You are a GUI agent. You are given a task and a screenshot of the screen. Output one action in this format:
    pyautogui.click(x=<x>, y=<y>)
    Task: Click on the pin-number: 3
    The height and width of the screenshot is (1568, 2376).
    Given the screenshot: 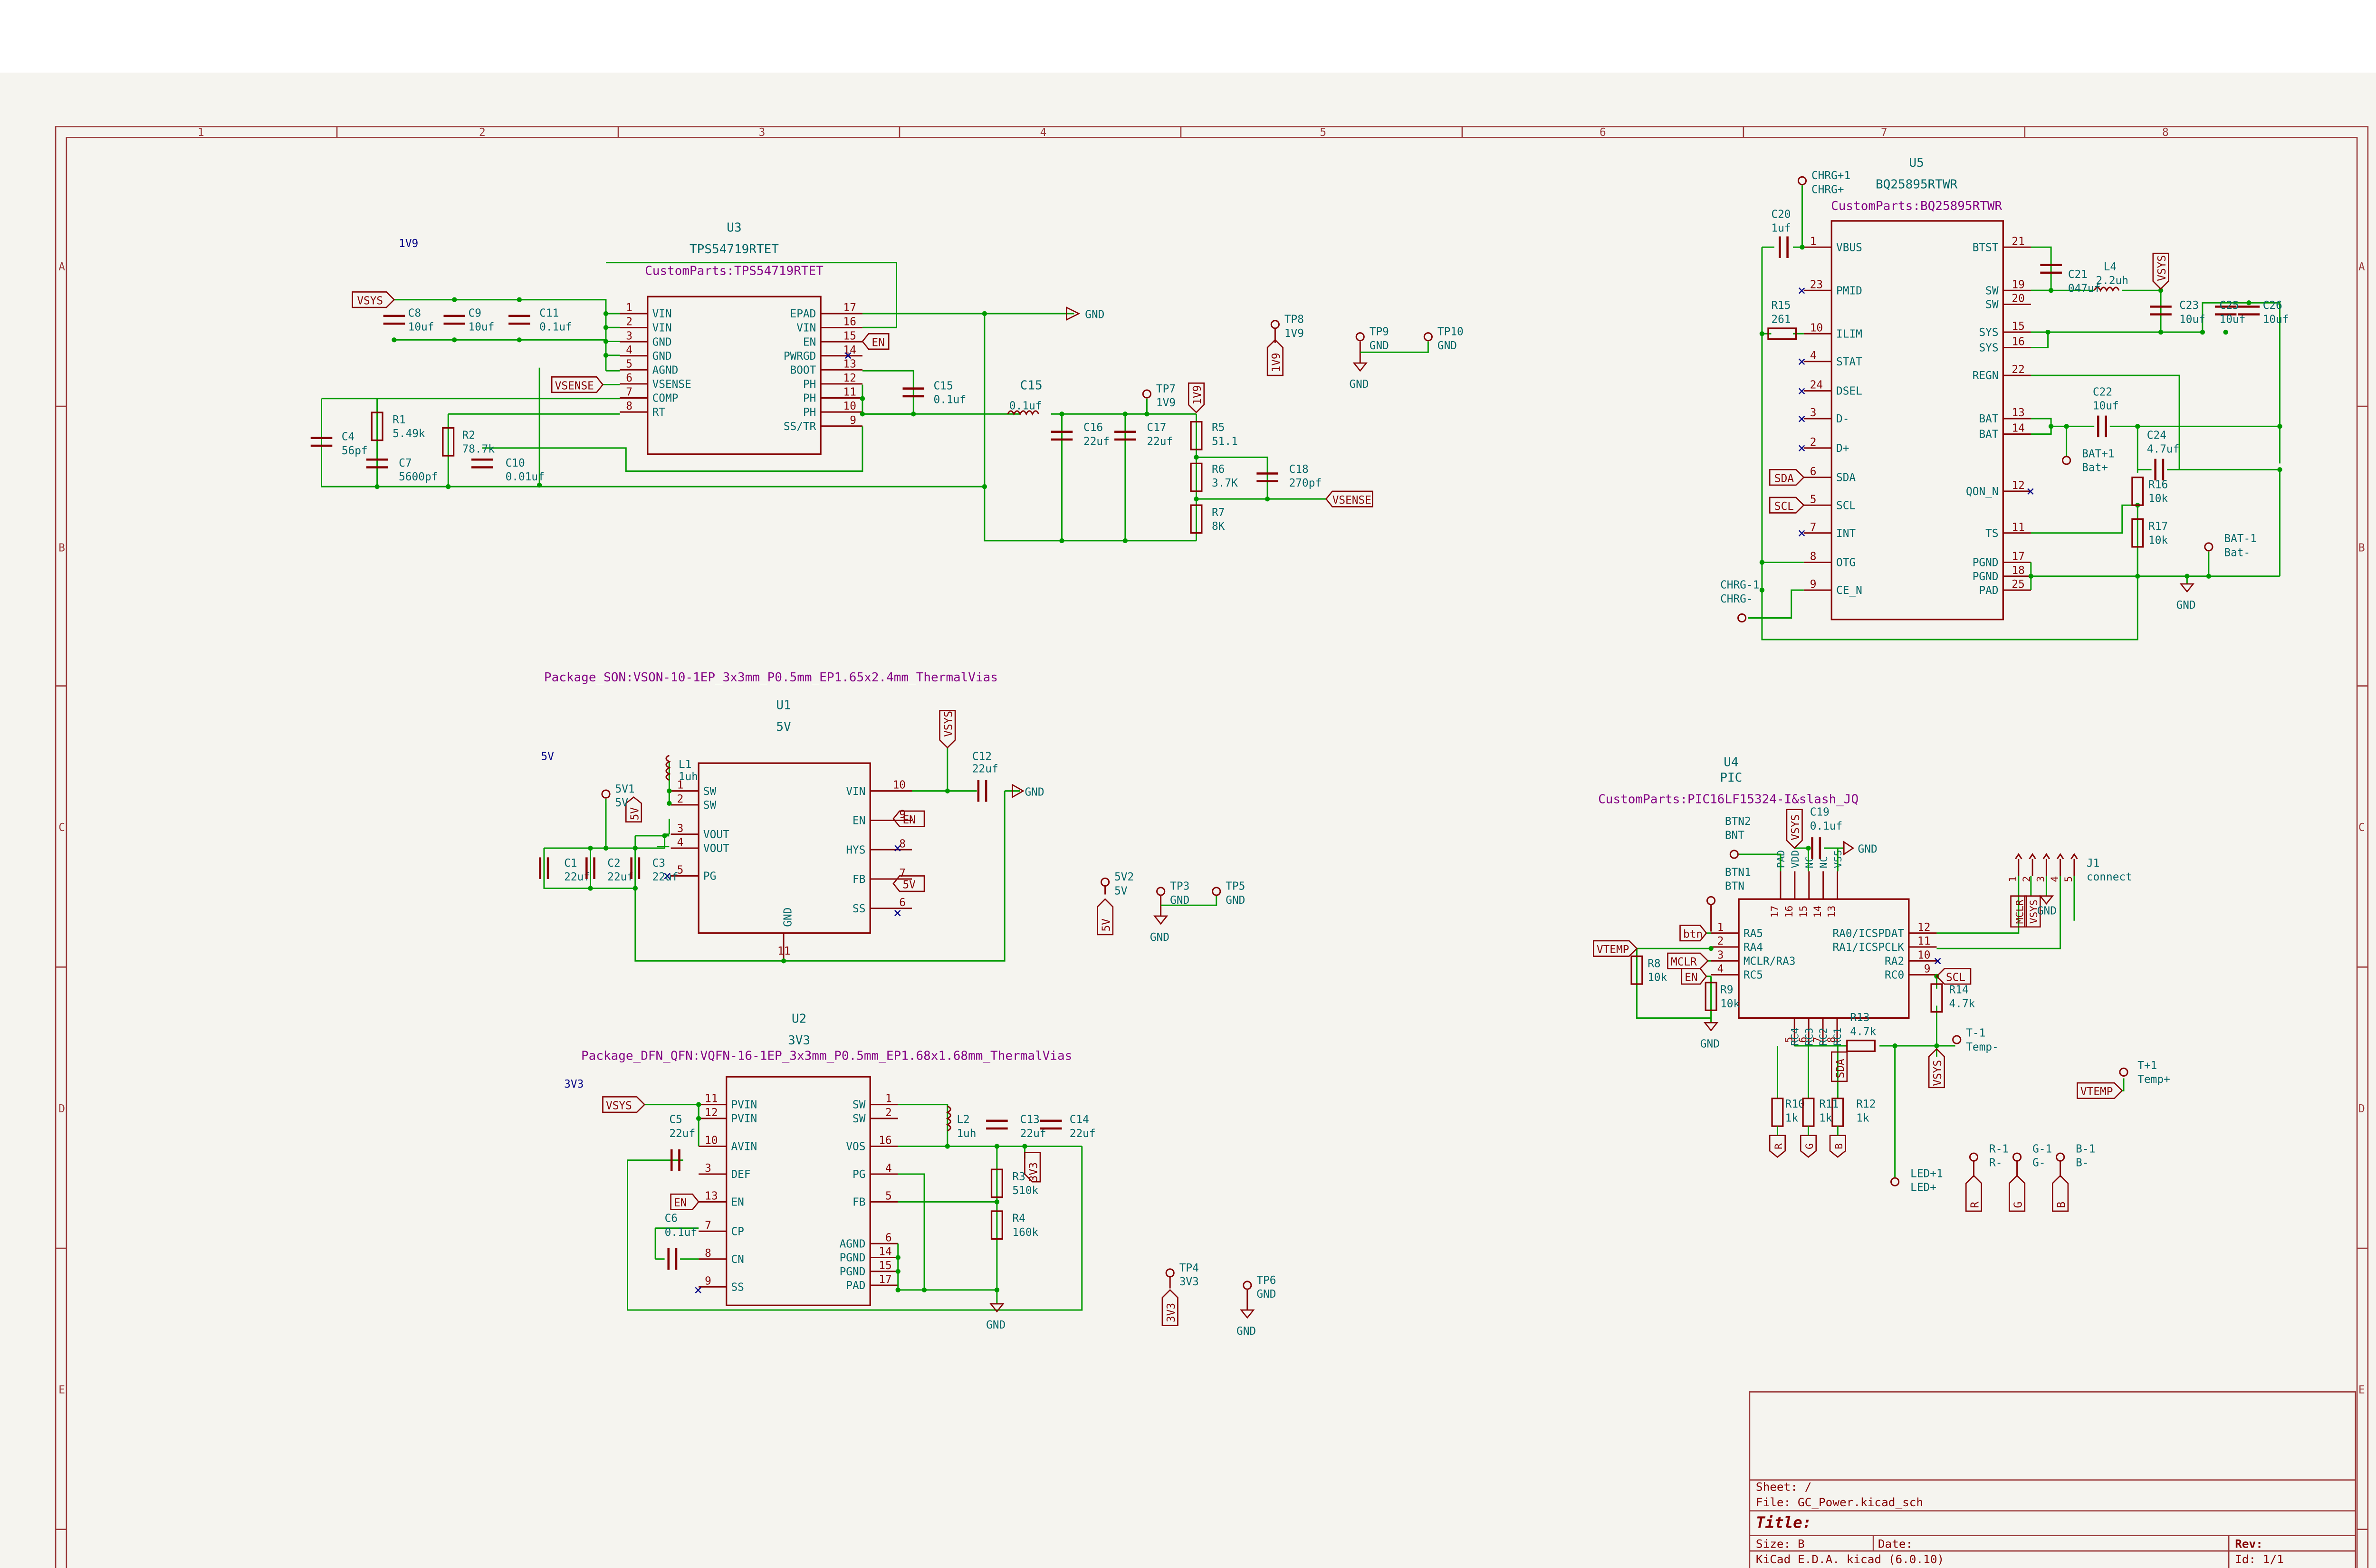 What is the action you would take?
    pyautogui.click(x=1720, y=955)
    